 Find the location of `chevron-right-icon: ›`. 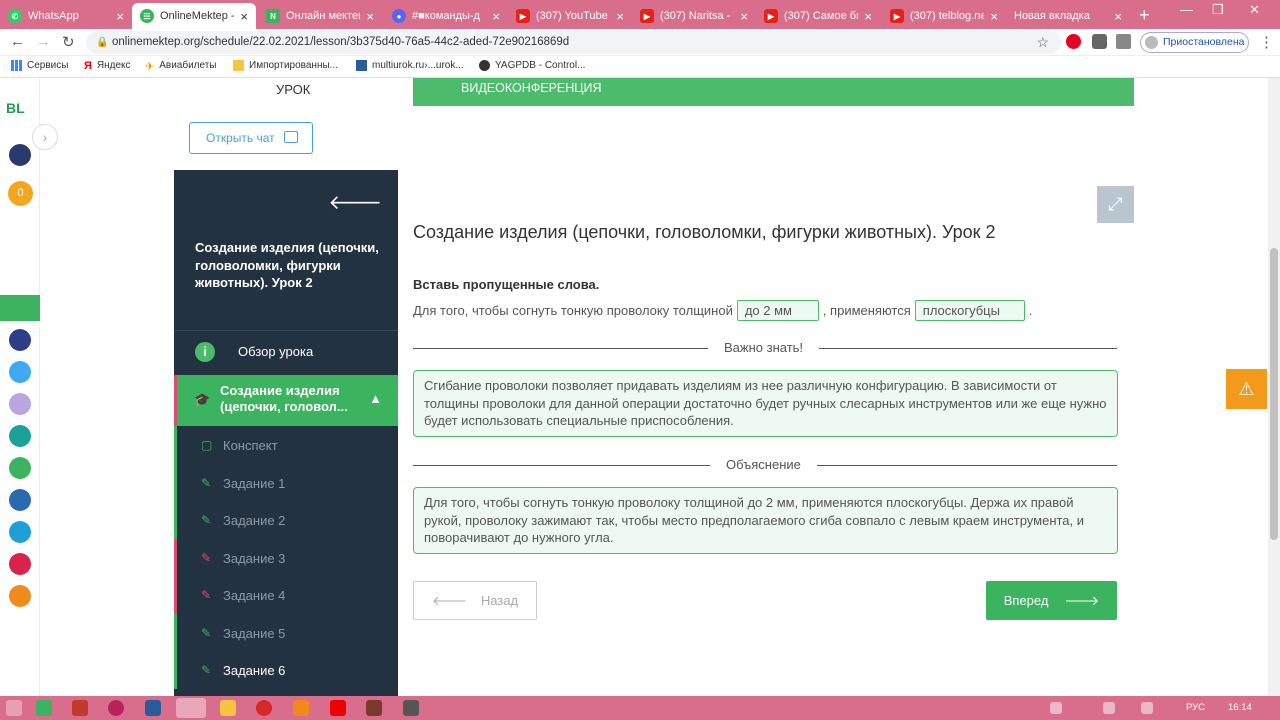

chevron-right-icon: › is located at coordinates (45, 137).